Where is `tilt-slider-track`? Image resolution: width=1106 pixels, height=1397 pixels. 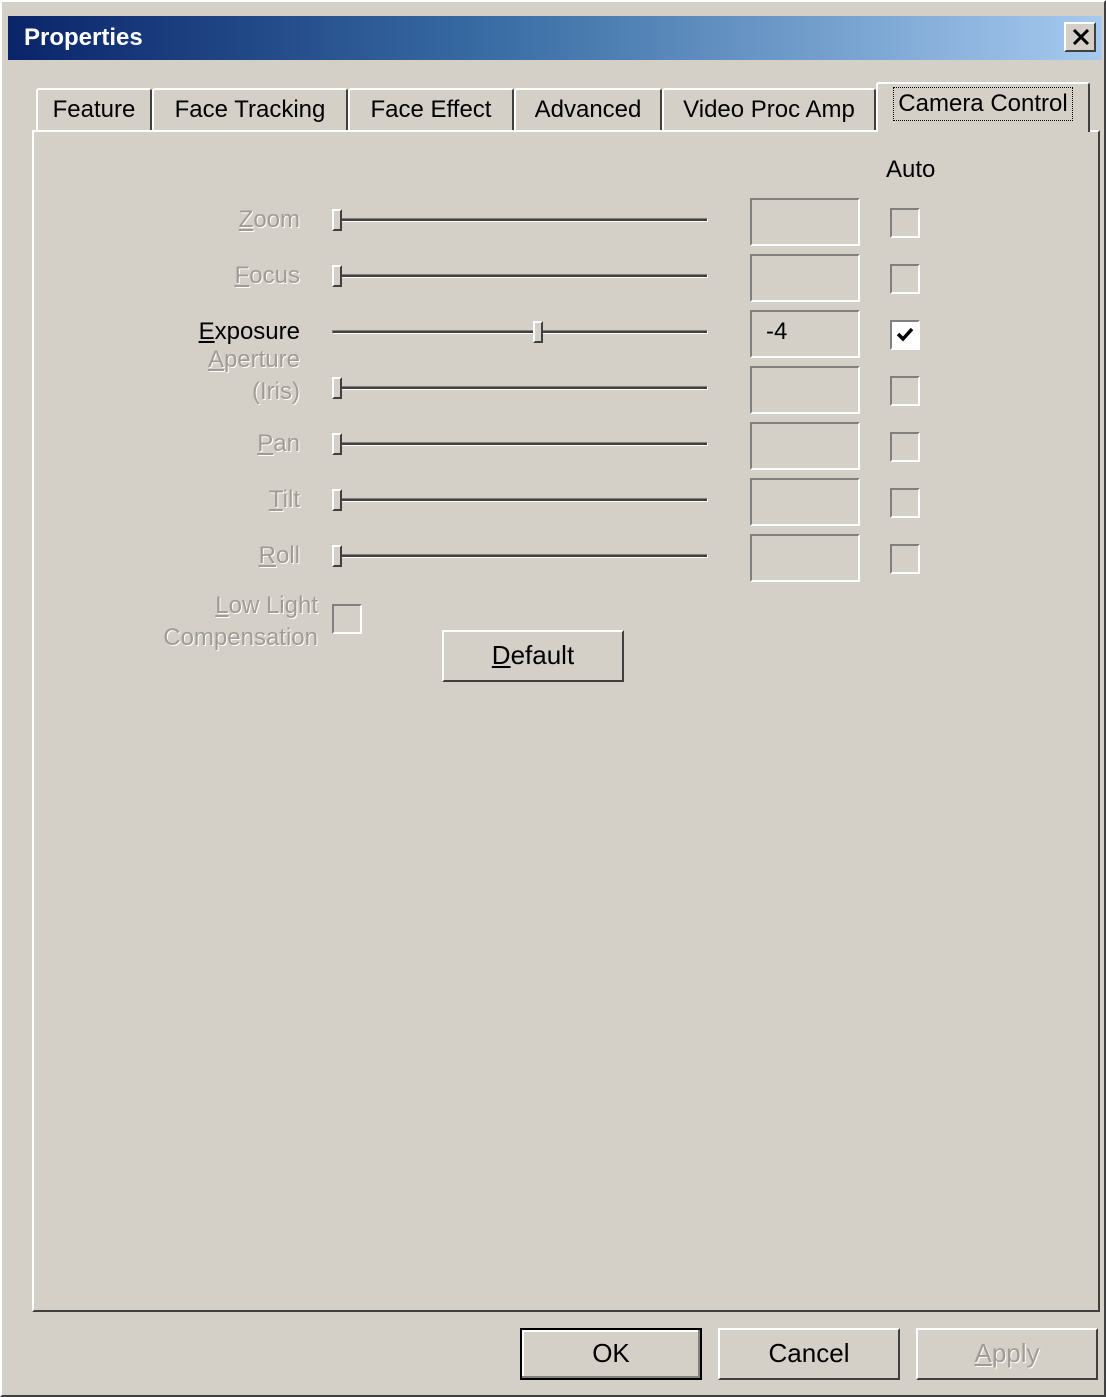
tilt-slider-track is located at coordinates (520, 500).